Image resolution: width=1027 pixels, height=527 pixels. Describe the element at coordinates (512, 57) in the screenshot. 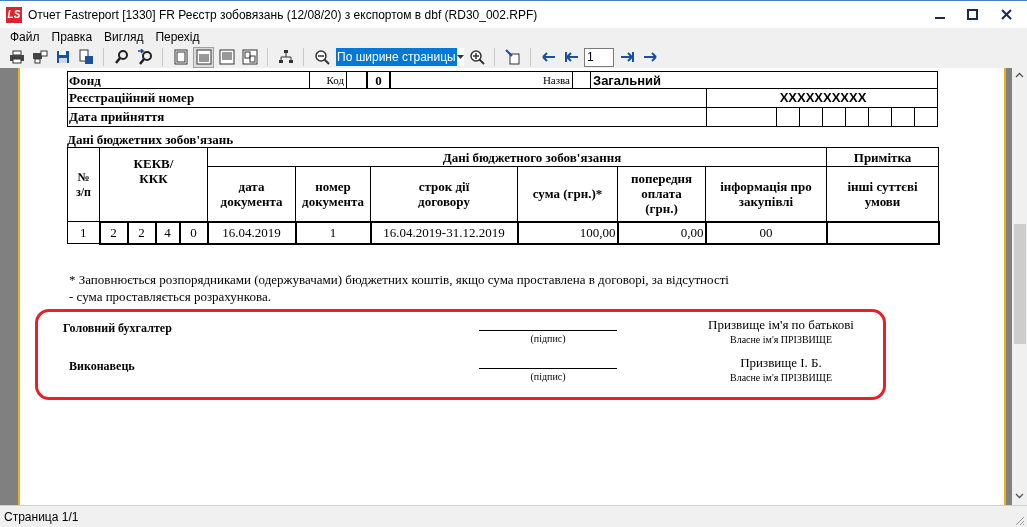

I see `edit-page-icon` at that location.